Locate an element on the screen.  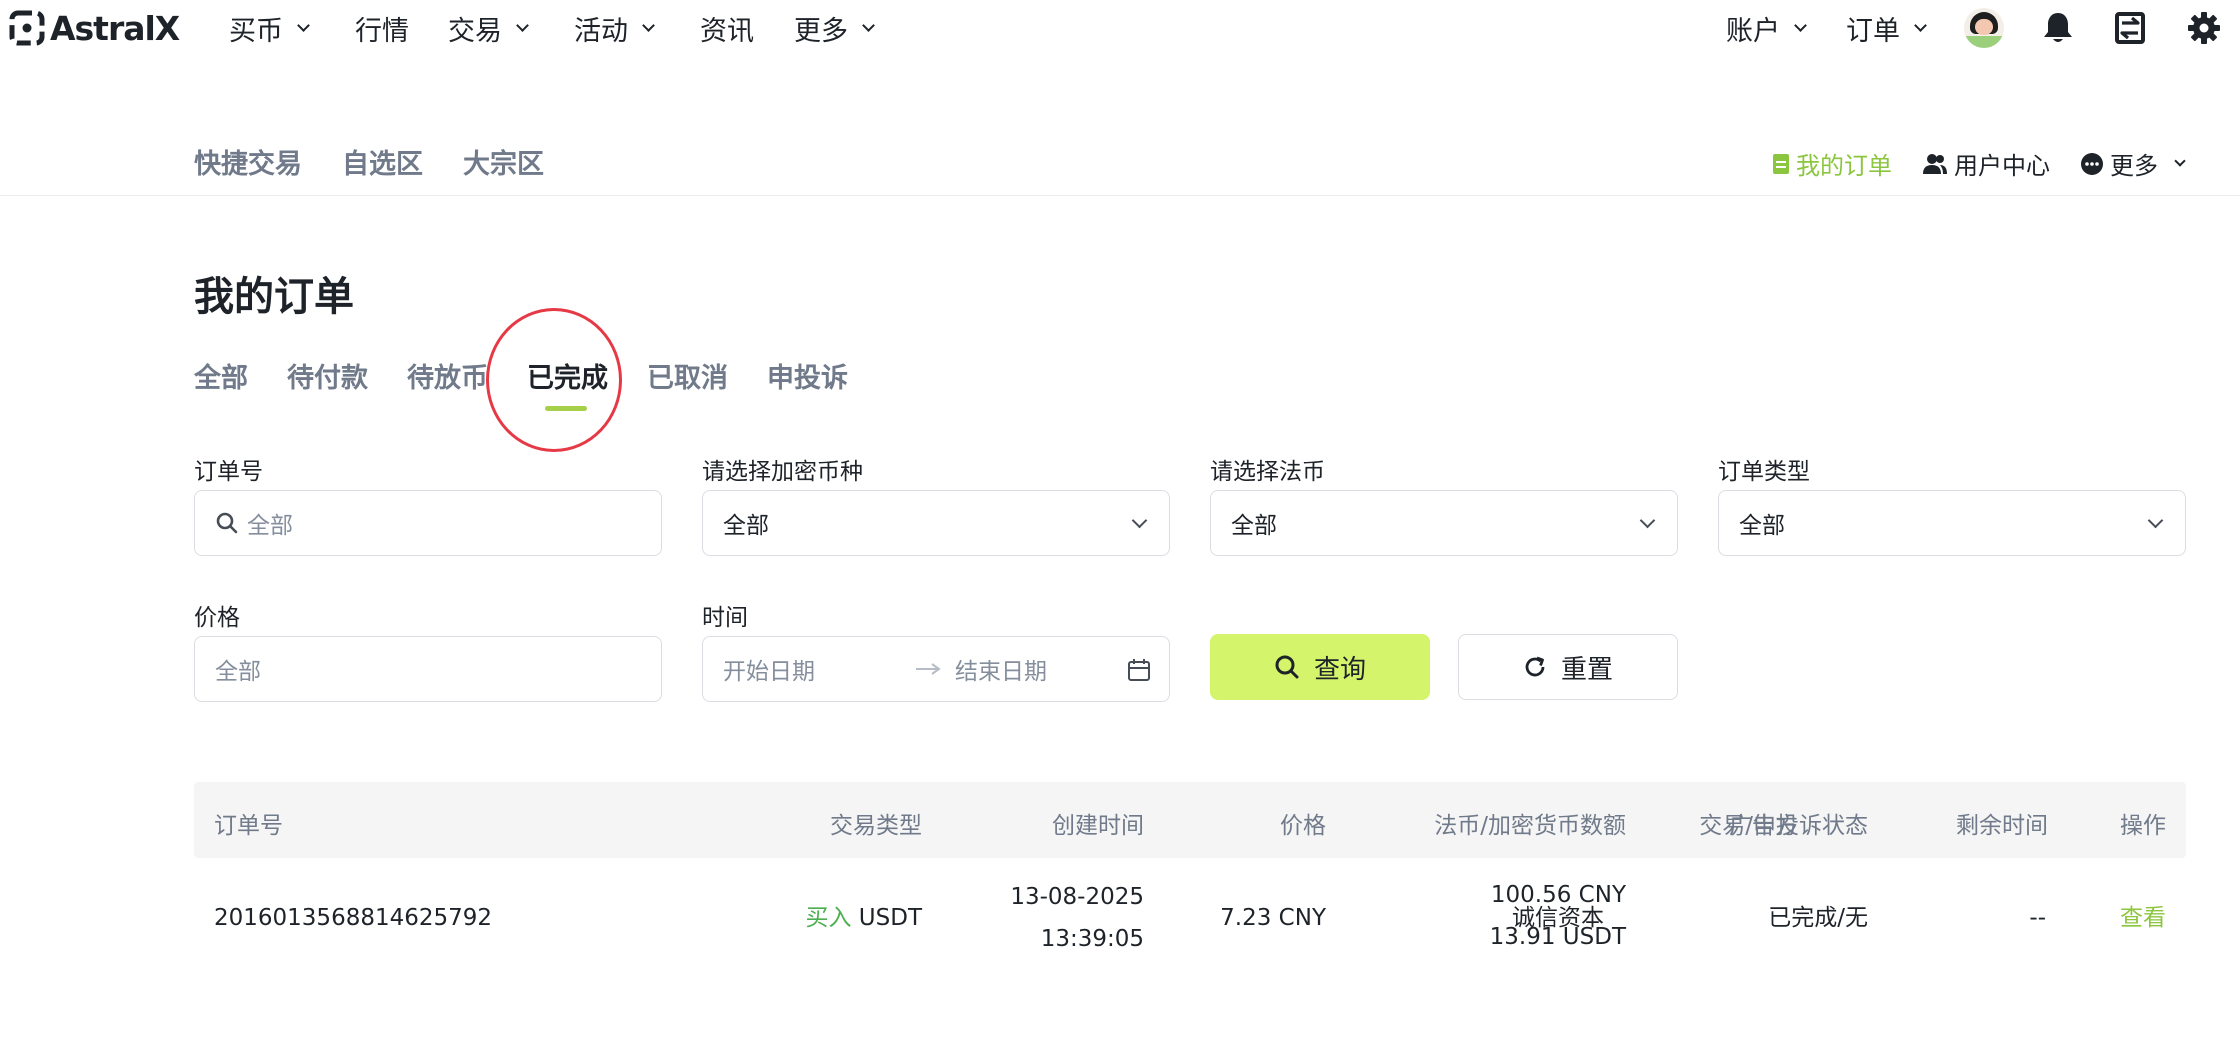
order-no-label: 订单号 is located at coordinates (228, 472).